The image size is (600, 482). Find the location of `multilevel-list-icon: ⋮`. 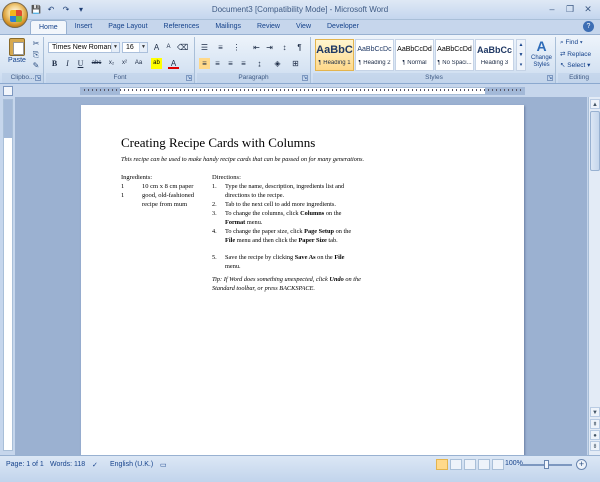

multilevel-list-icon: ⋮ is located at coordinates (236, 47).